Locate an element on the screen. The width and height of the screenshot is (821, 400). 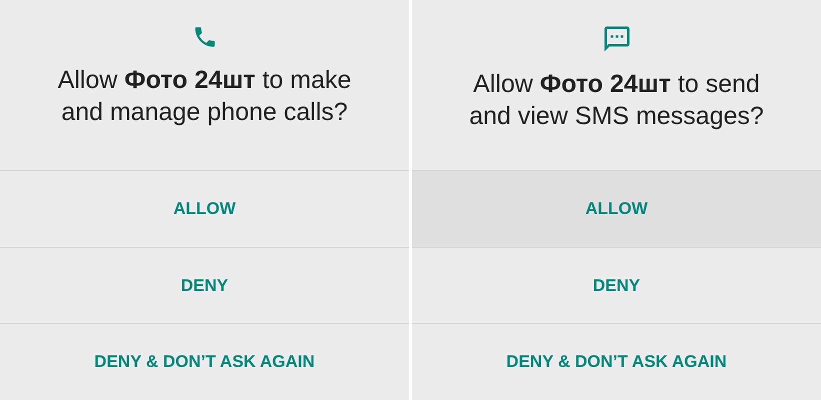
message-icon is located at coordinates (617, 39).